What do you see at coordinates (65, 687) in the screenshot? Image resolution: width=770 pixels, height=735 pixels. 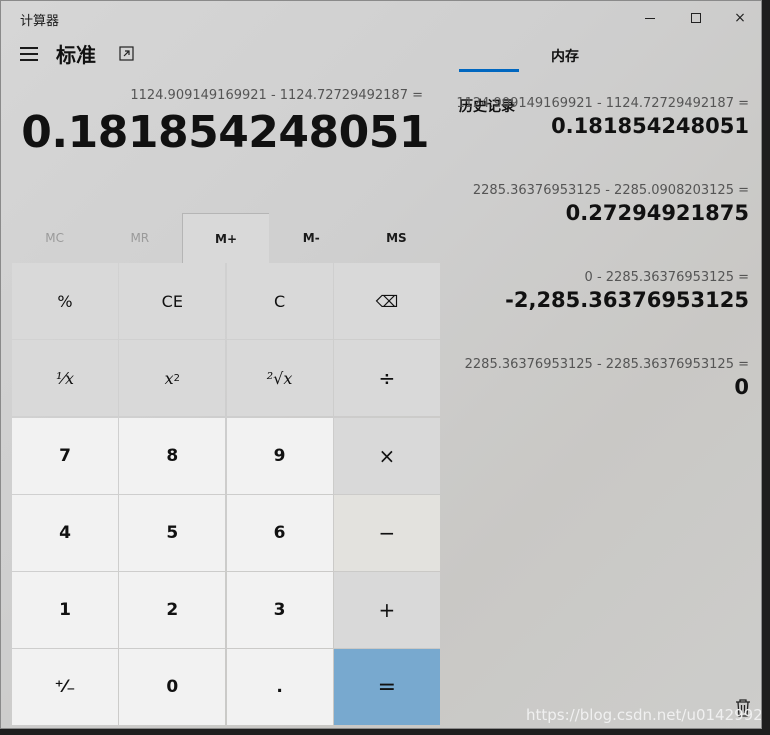 I see `negate-button: ⁺⁄₋` at bounding box center [65, 687].